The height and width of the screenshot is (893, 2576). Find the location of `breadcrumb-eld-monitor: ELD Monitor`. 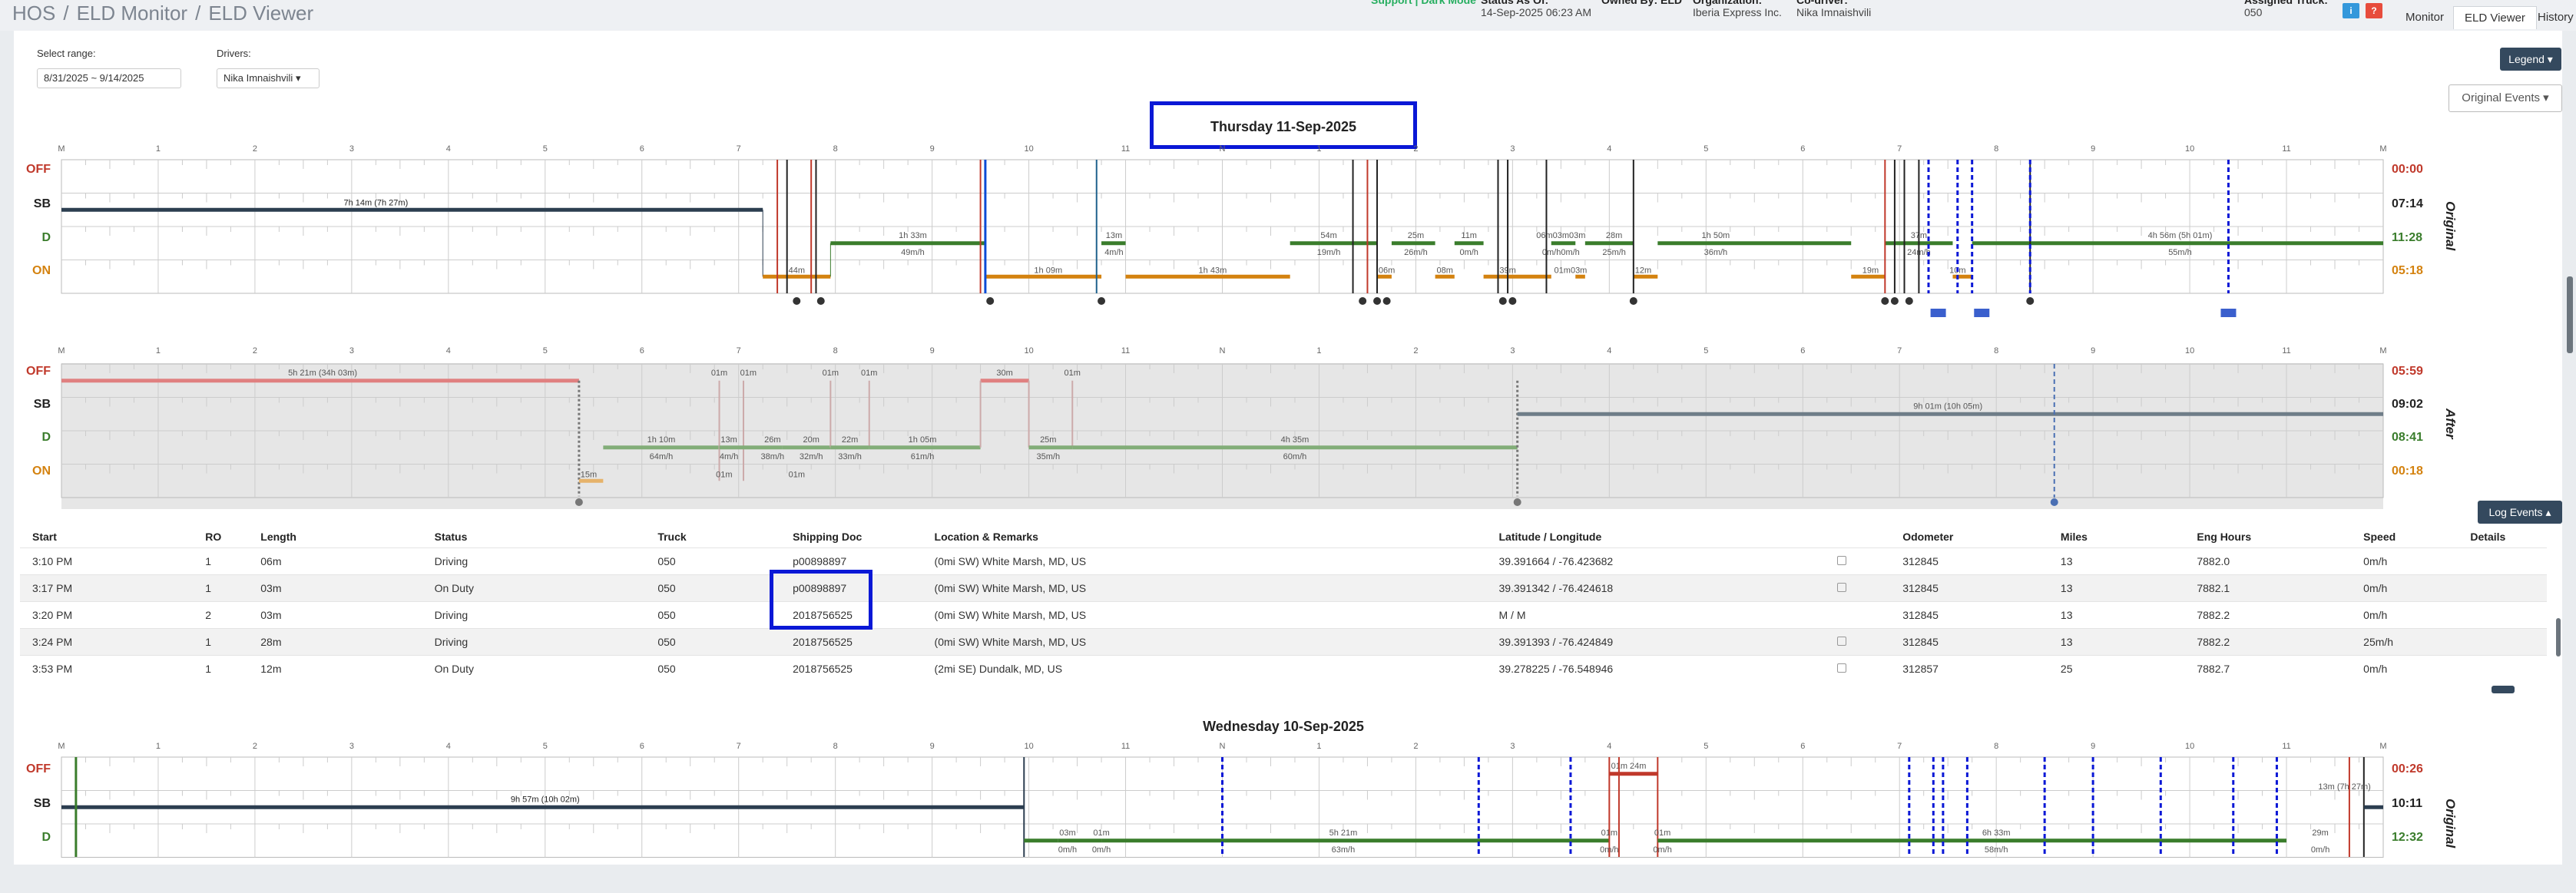

breadcrumb-eld-monitor: ELD Monitor is located at coordinates (132, 13).